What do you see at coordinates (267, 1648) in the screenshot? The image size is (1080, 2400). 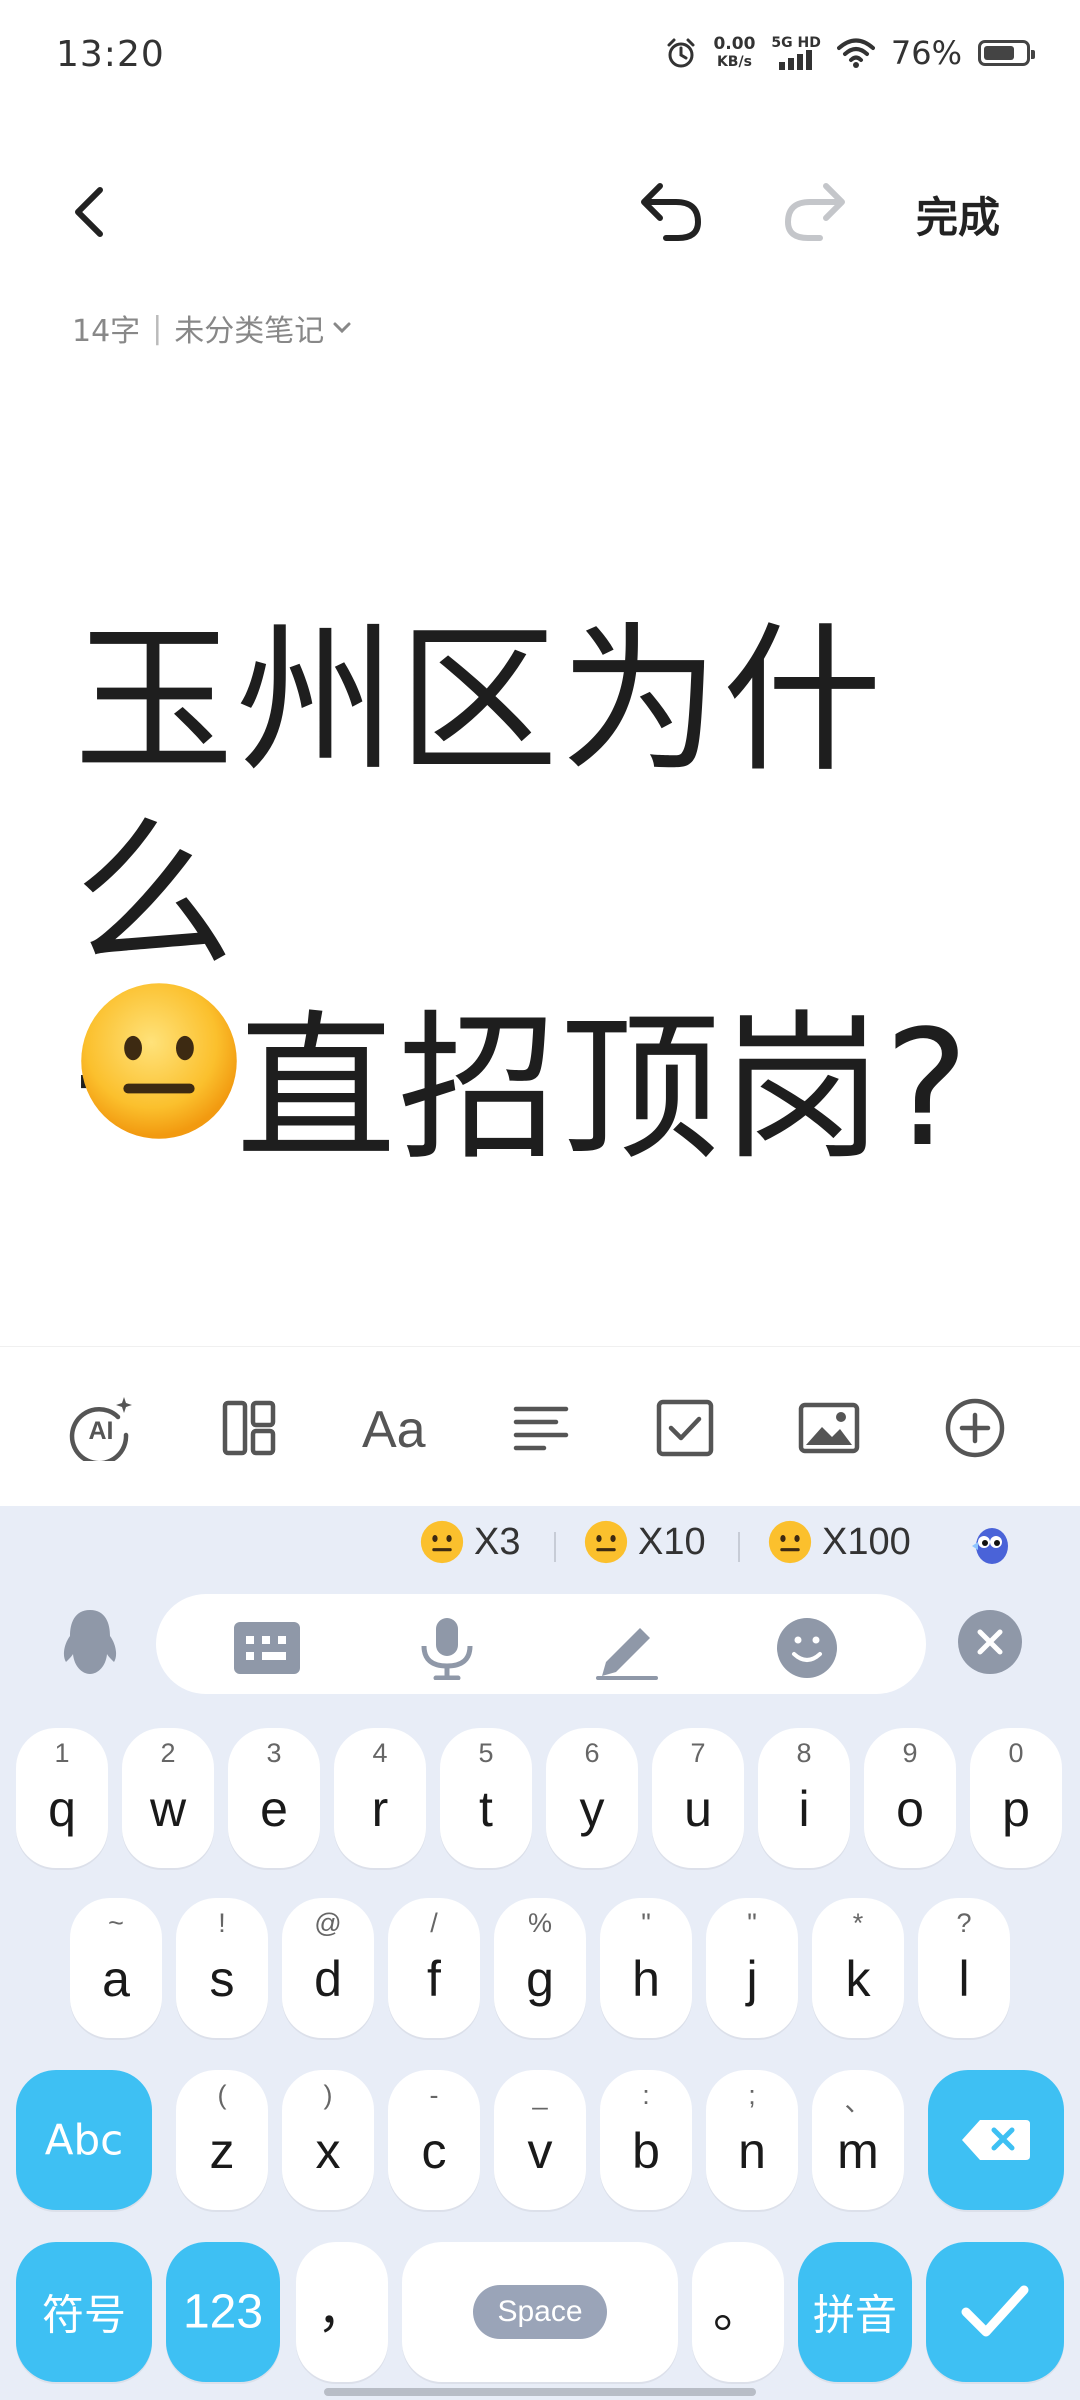 I see `keyboard-icon` at bounding box center [267, 1648].